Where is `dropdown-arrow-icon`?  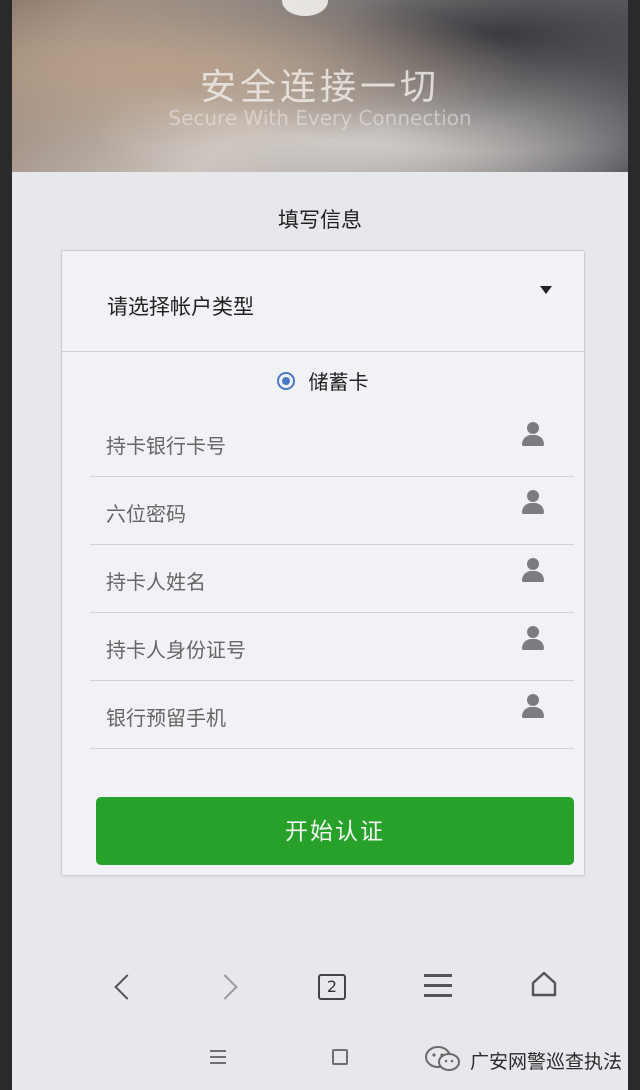
dropdown-arrow-icon is located at coordinates (546, 290).